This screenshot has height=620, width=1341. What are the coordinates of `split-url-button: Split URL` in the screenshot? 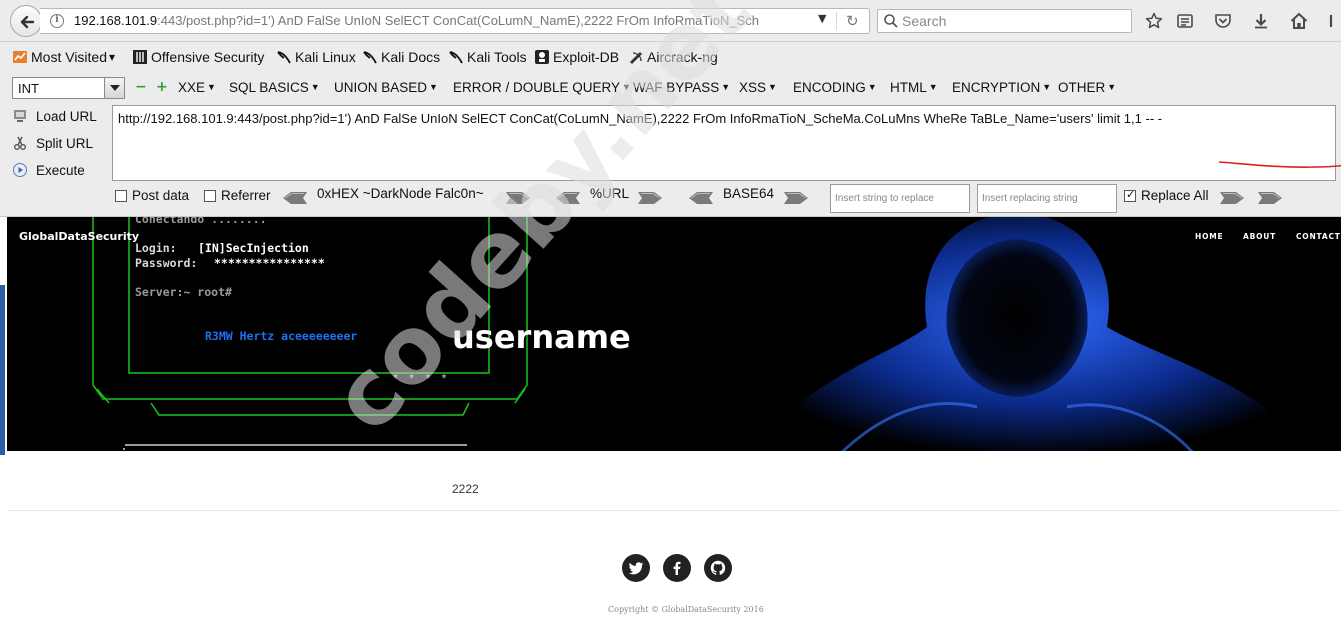 It's located at (52, 143).